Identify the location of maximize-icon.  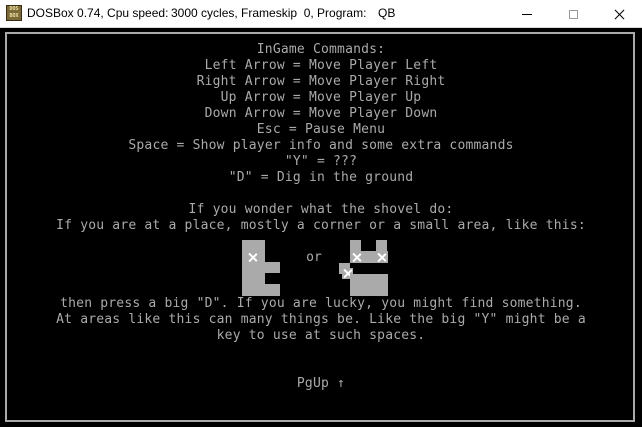
(573, 14).